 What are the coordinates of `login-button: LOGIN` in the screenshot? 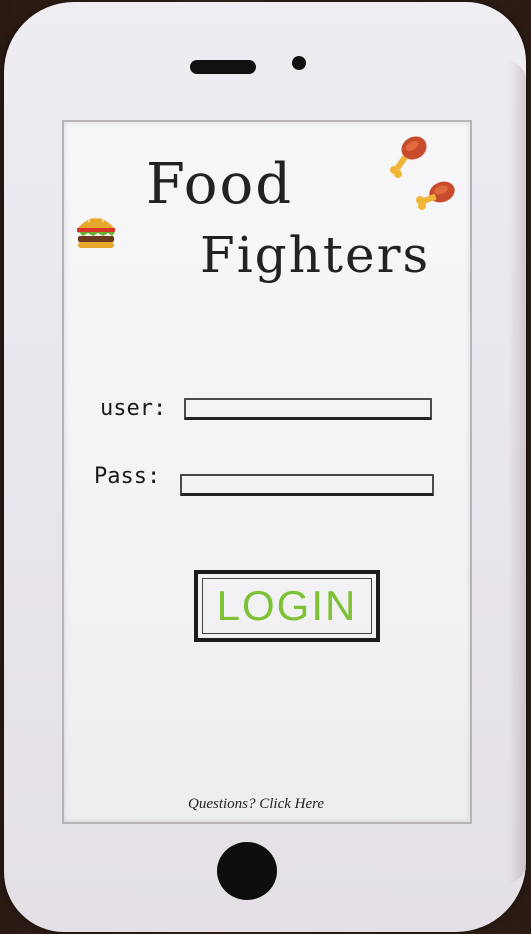 It's located at (287, 606).